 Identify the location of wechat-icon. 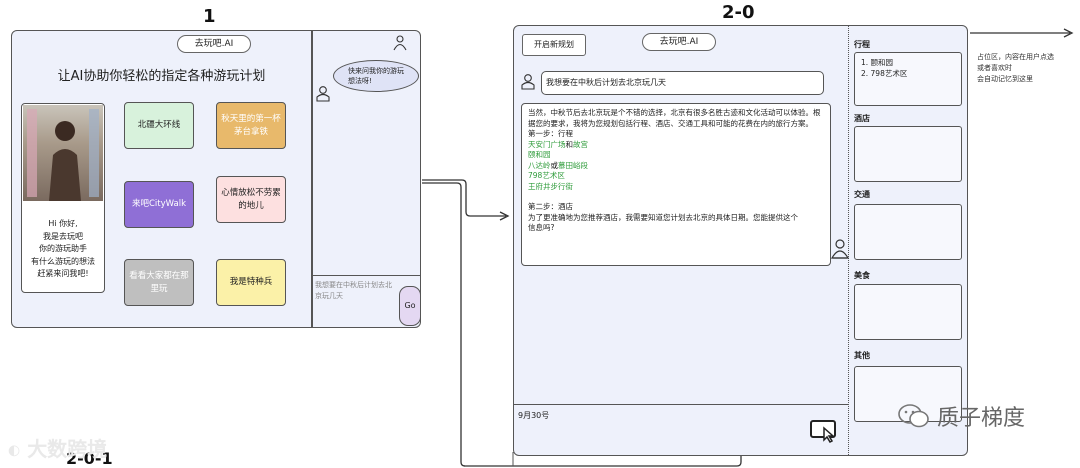
(913, 416).